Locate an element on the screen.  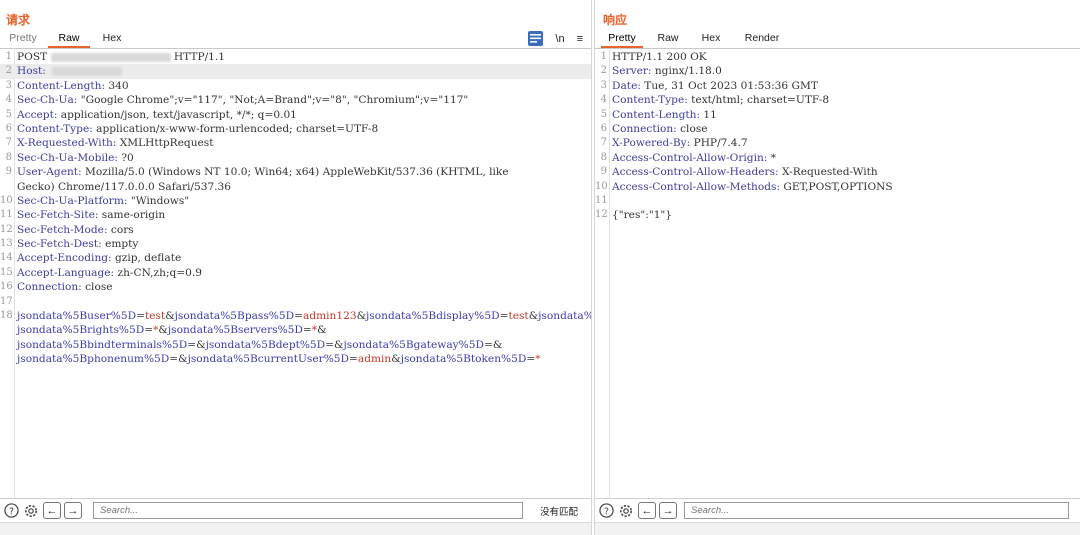
header-value: close is located at coordinates (692, 128).